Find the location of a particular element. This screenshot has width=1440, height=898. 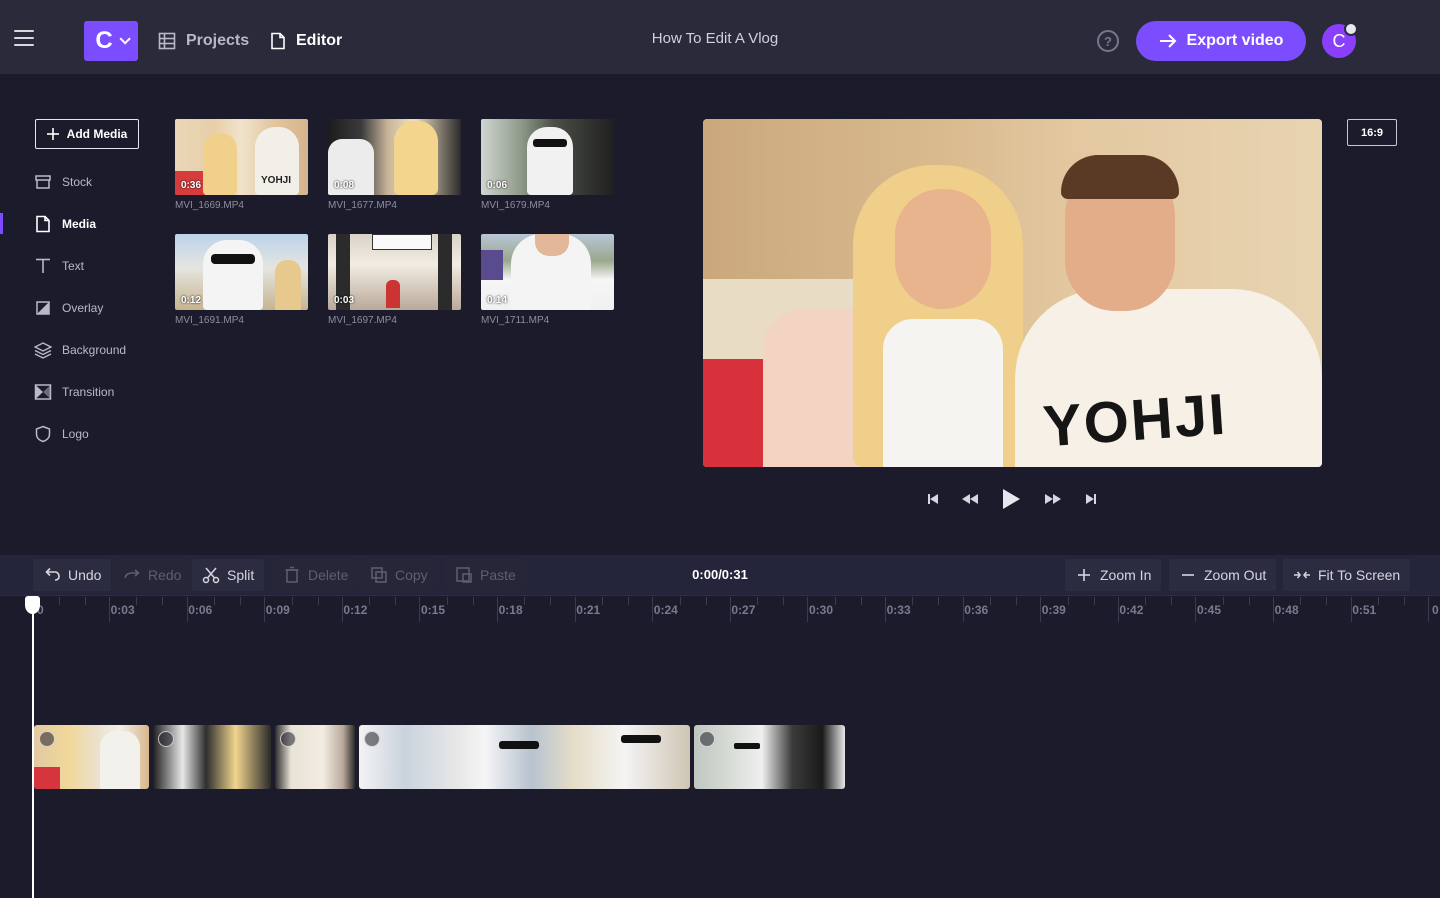

skip-start-icon is located at coordinates (933, 499).